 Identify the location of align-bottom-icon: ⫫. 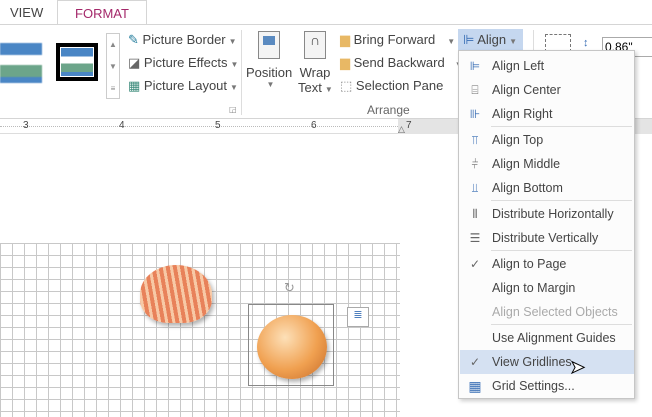
(475, 188).